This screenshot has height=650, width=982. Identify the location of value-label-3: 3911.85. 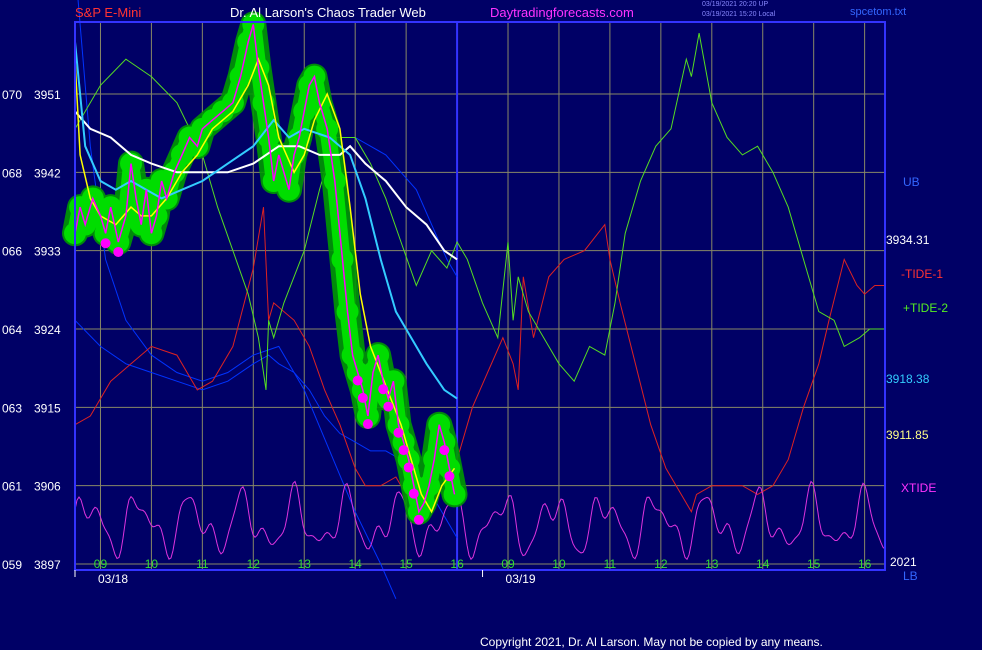
(907, 435).